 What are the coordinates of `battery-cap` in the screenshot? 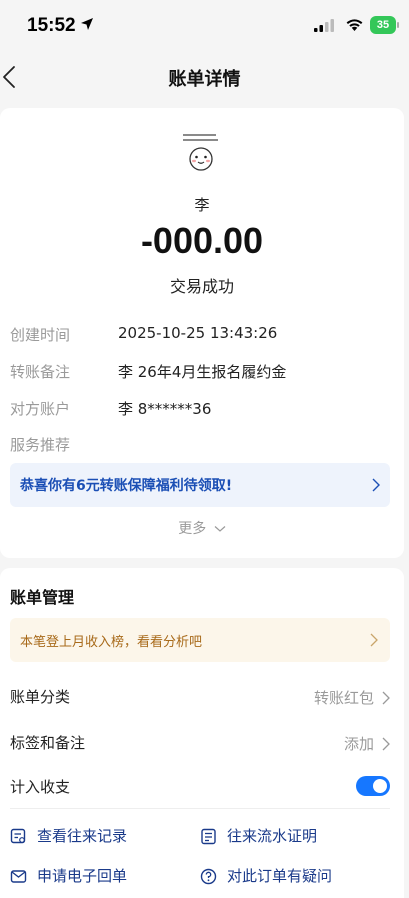 It's located at (398, 25).